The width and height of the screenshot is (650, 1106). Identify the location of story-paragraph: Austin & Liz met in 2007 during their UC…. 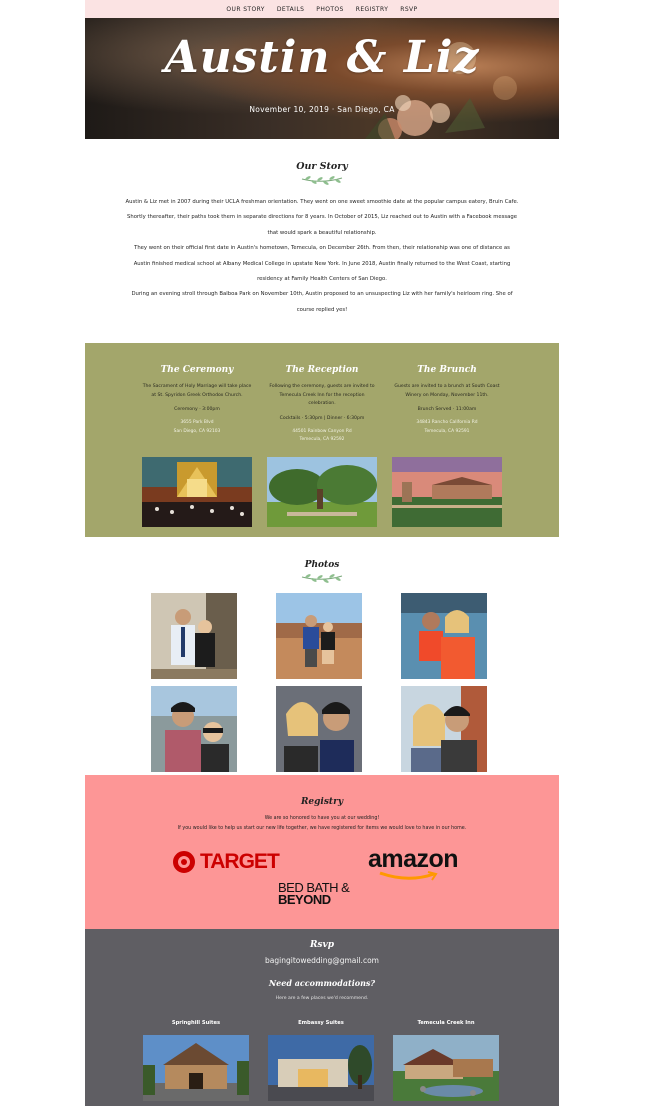
(322, 217).